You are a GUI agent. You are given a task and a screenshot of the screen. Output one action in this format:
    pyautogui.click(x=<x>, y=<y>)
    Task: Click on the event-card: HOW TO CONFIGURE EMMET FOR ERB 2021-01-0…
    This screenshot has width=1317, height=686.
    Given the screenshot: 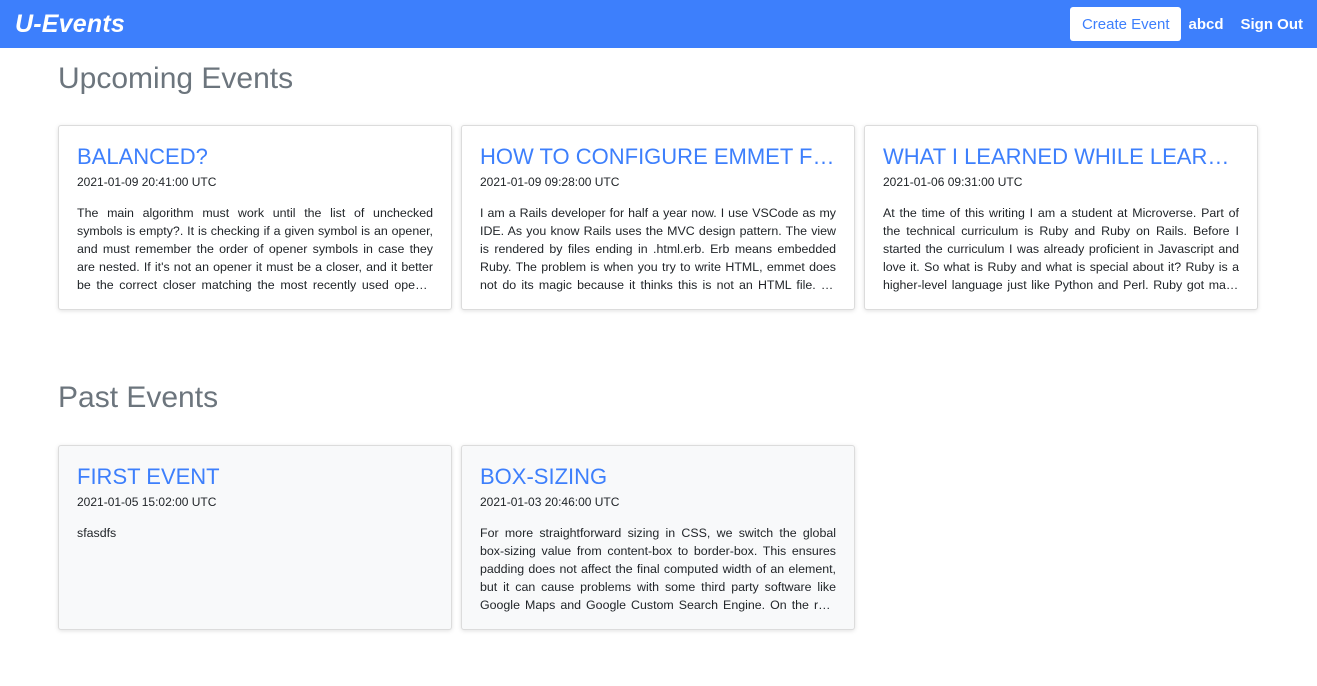 What is the action you would take?
    pyautogui.click(x=658, y=217)
    